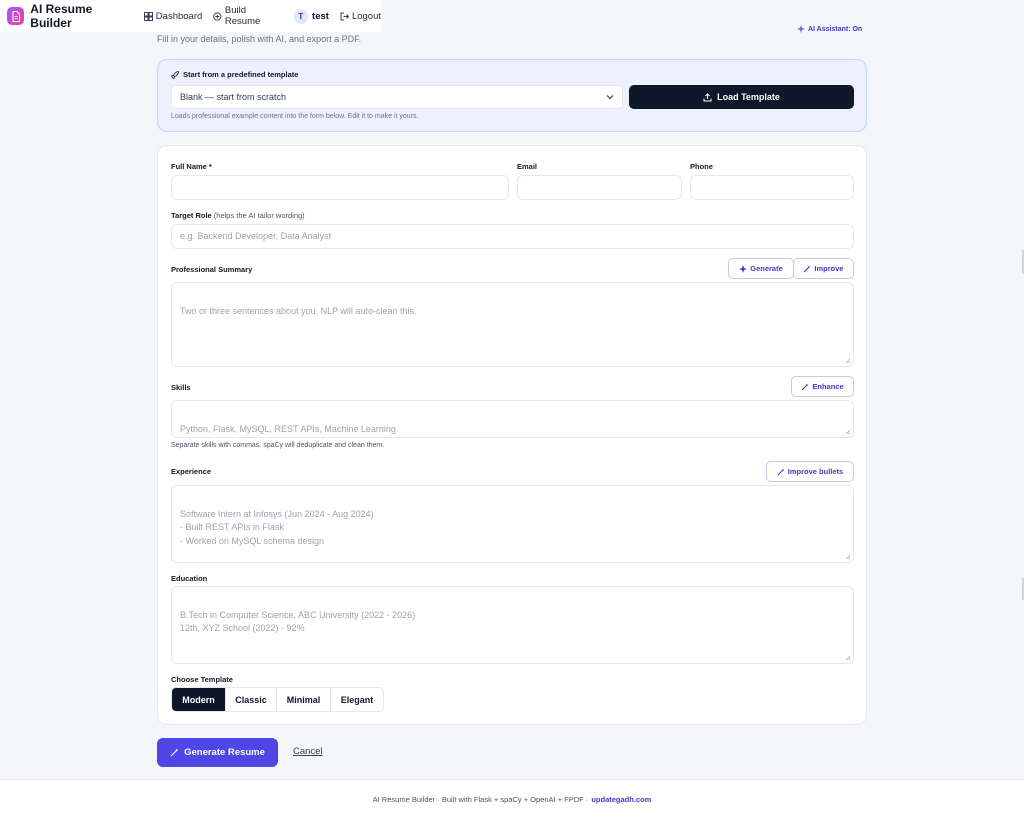  I want to click on nav-dashboard-link: Dashboard, so click(173, 16).